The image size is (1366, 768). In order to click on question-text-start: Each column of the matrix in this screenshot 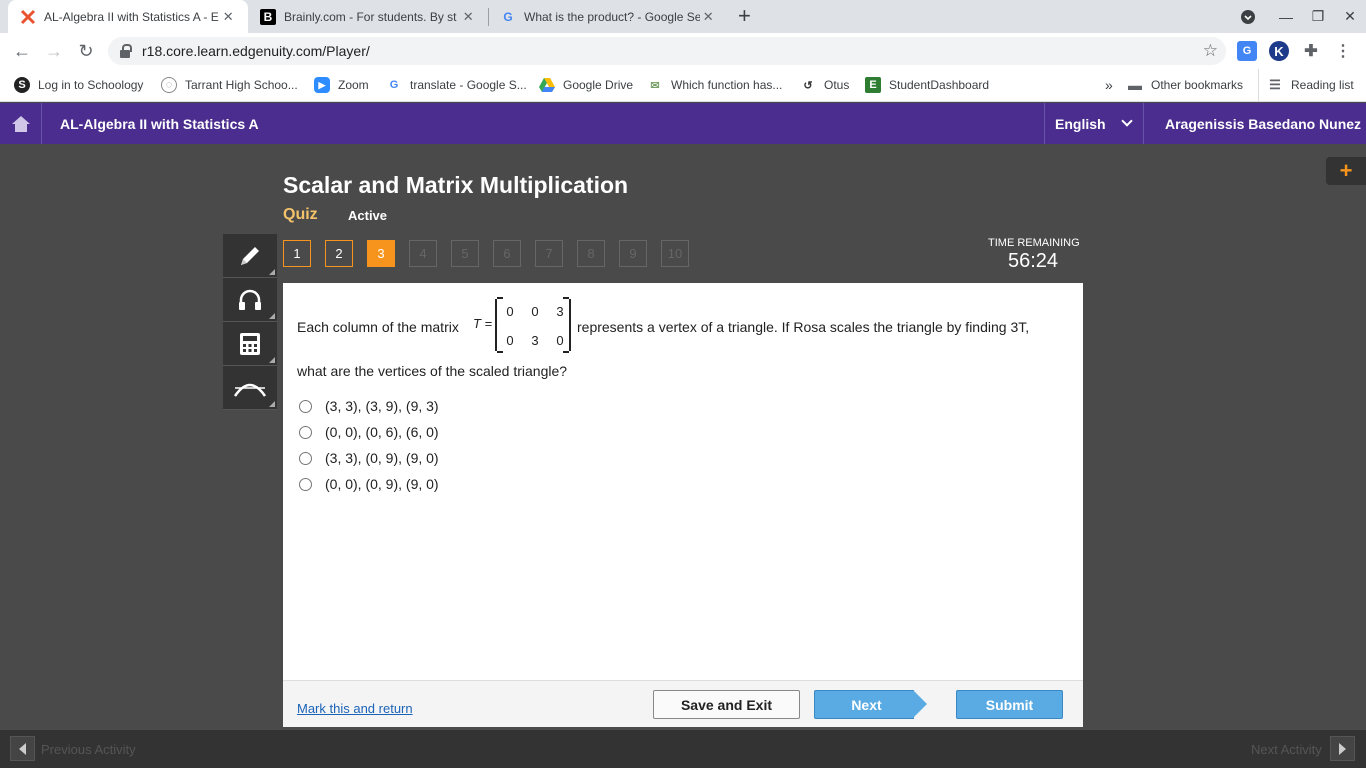, I will do `click(378, 327)`.